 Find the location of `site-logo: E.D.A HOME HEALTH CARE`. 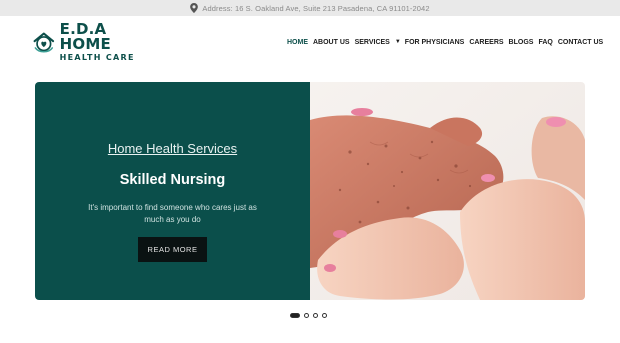

site-logo: E.D.A HOME HEALTH CARE is located at coordinates (89, 41).